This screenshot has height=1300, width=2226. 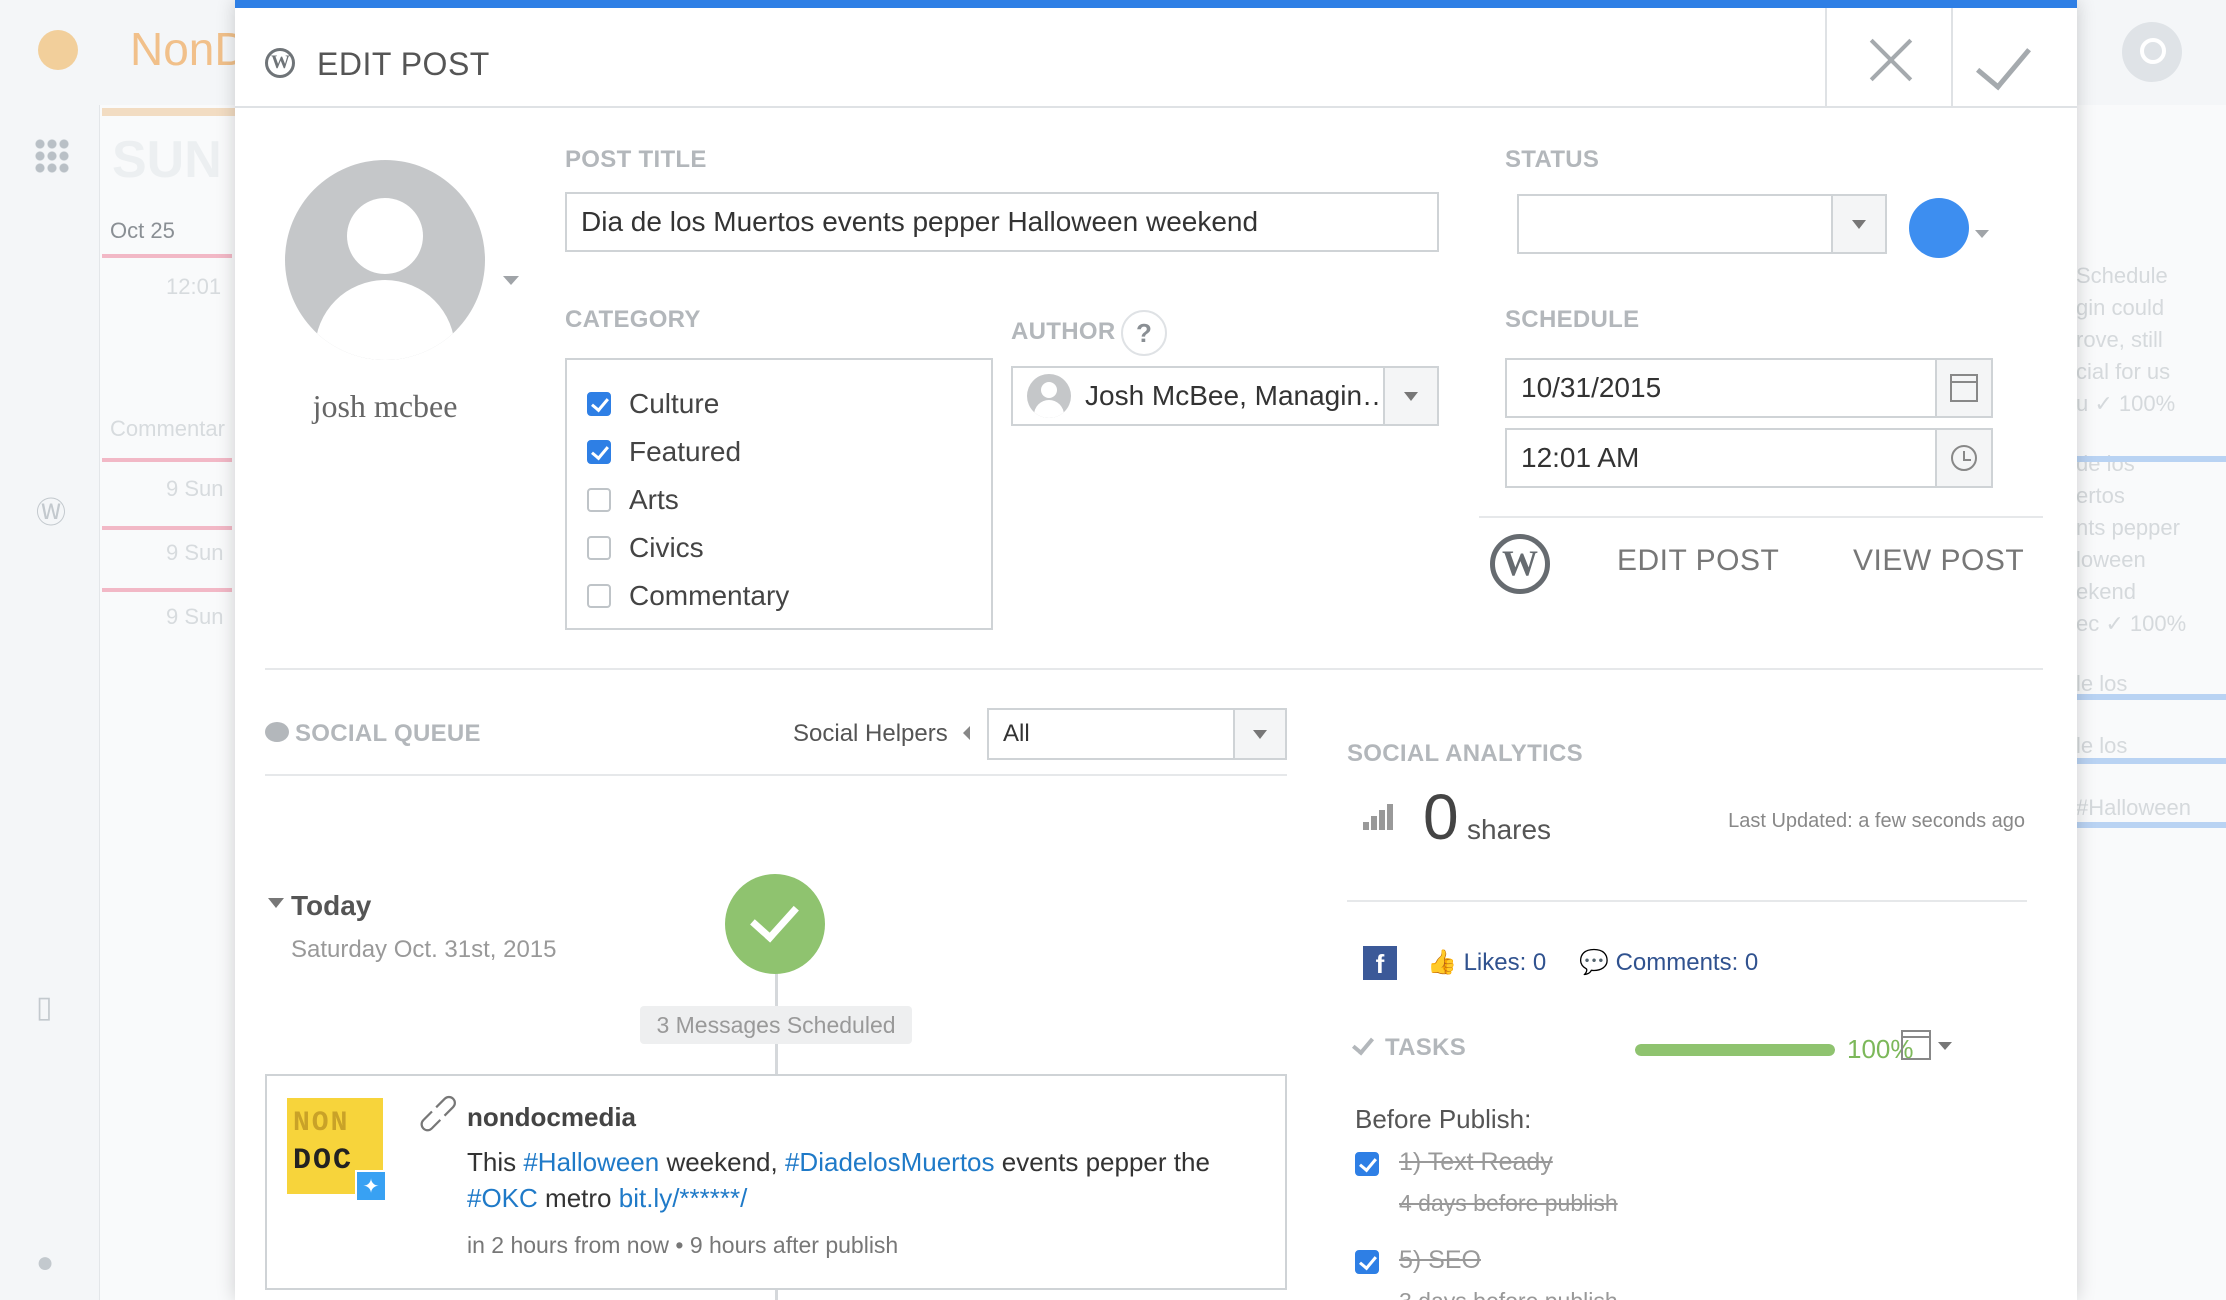 I want to click on wordpress-icon, so click(x=280, y=63).